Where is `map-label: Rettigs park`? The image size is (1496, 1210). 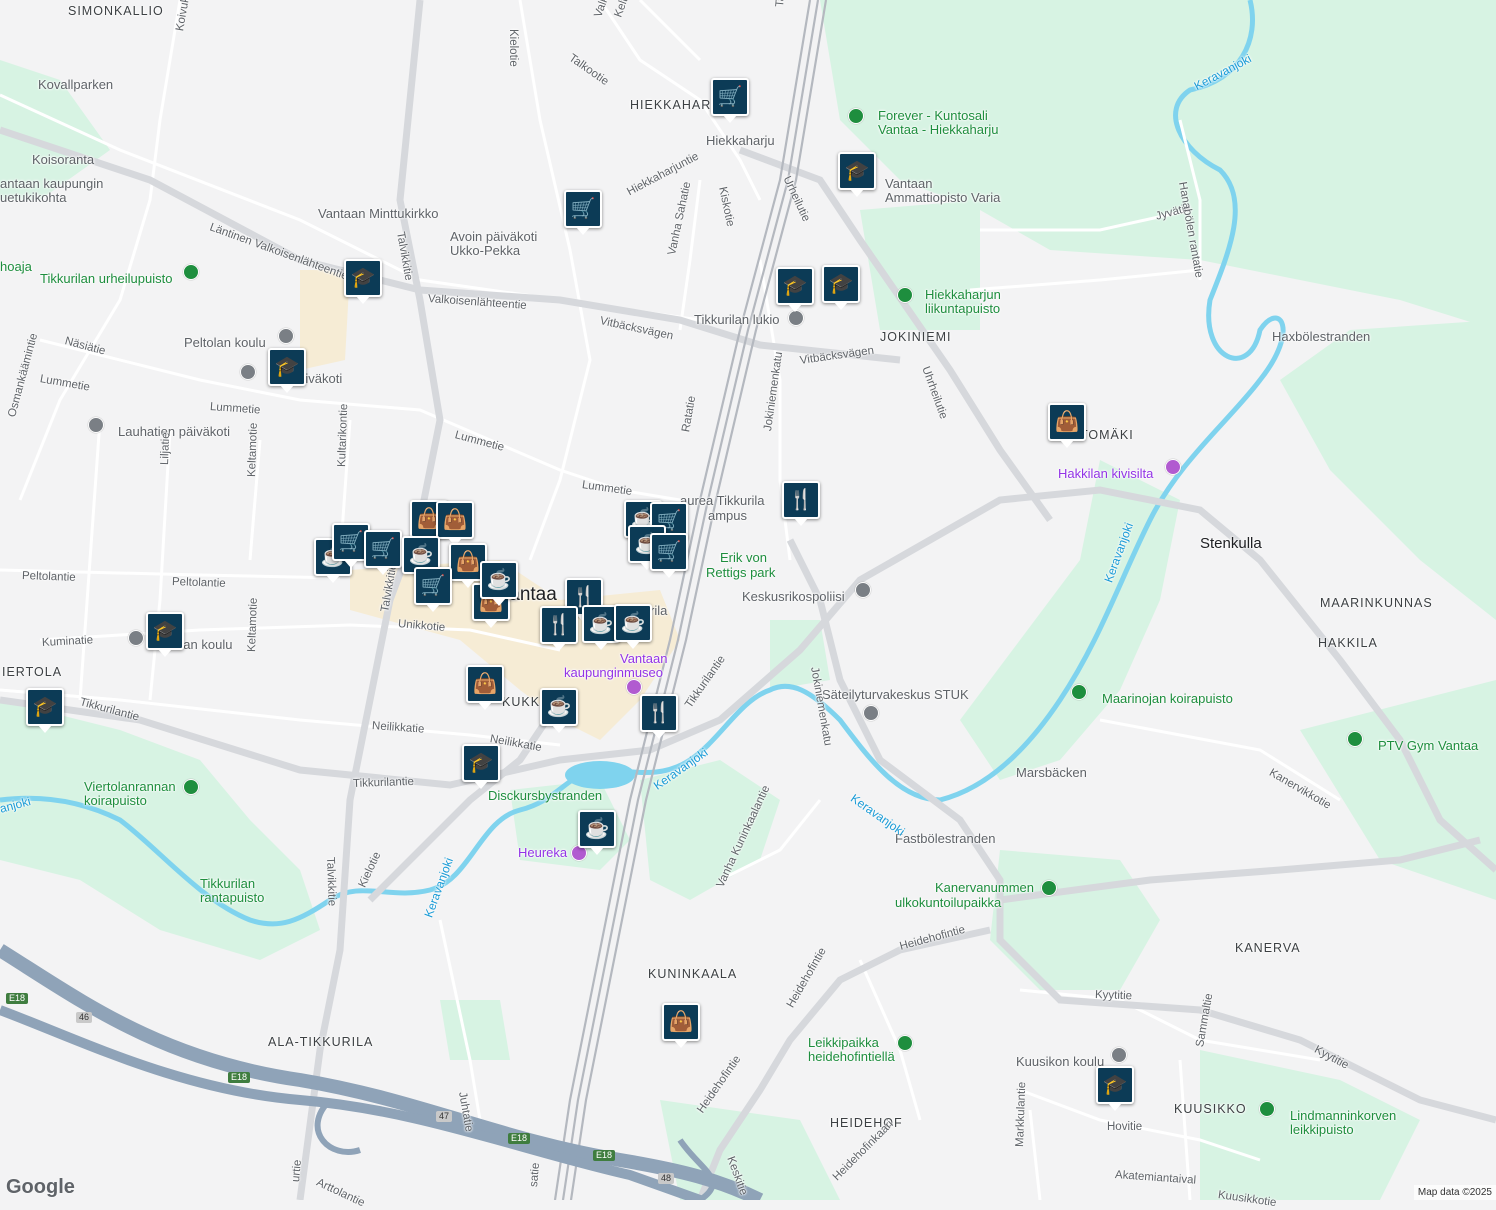 map-label: Rettigs park is located at coordinates (740, 573).